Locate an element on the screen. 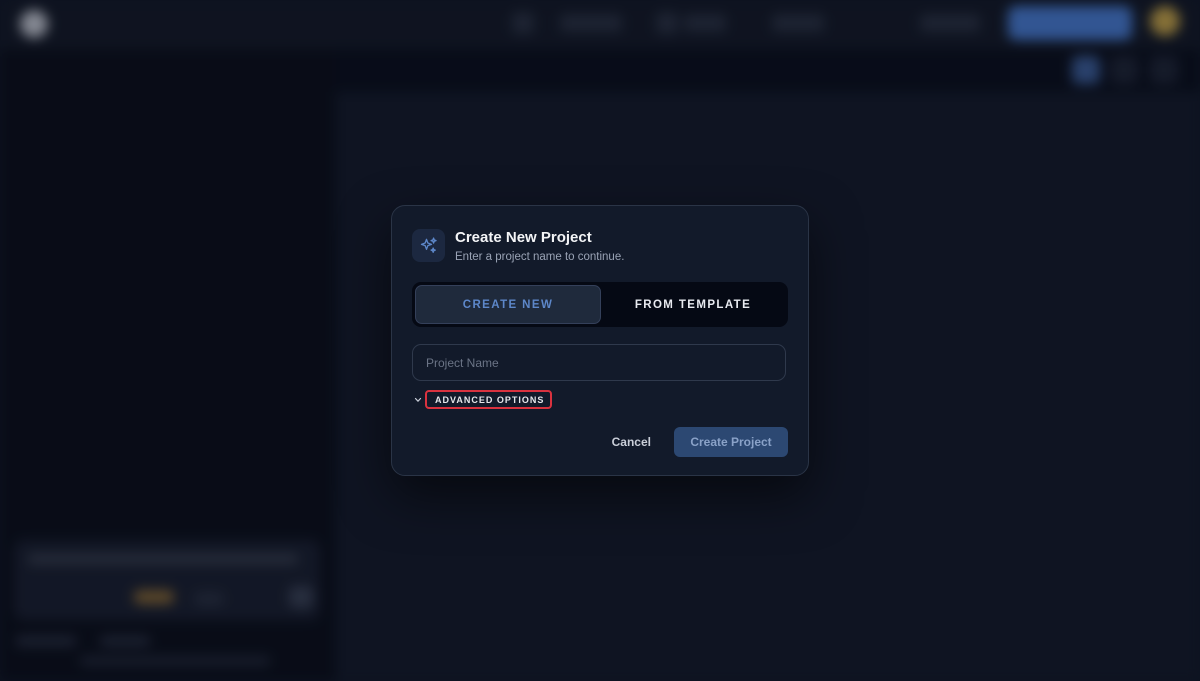 This screenshot has height=681, width=1200. dialog-subtitle: Enter a project name to continue. is located at coordinates (540, 257).